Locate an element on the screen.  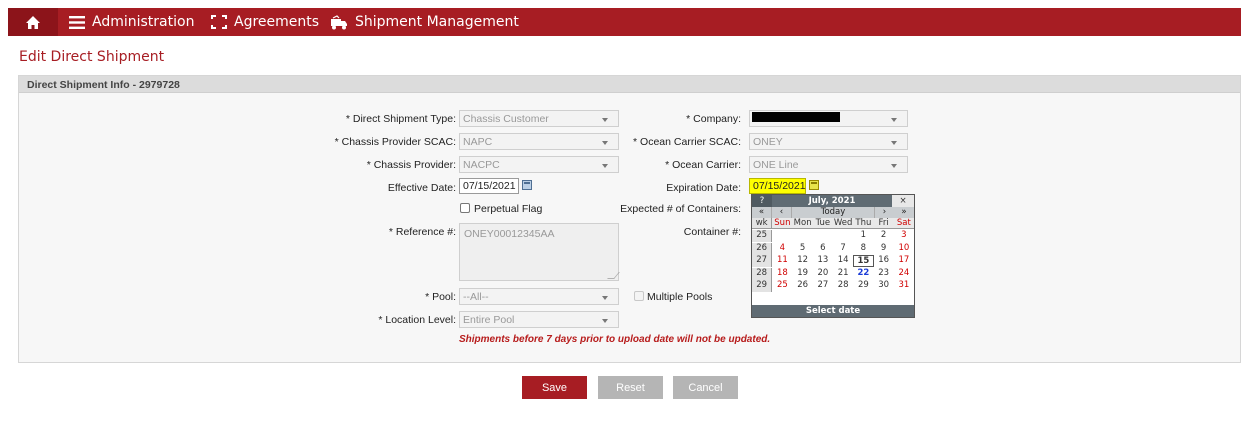
week-number: 29 is located at coordinates (762, 286).